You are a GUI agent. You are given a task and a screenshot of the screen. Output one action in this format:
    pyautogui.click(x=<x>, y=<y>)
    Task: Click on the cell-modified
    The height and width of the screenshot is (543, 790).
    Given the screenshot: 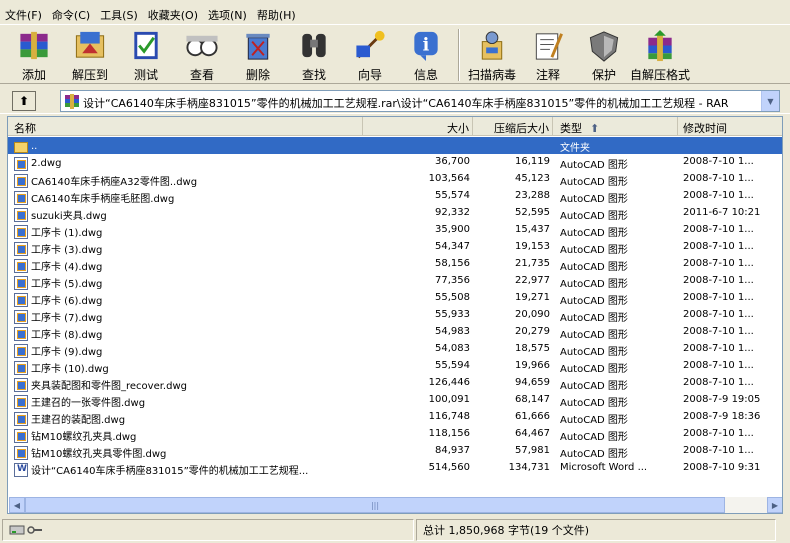 What is the action you would take?
    pyautogui.click(x=730, y=145)
    